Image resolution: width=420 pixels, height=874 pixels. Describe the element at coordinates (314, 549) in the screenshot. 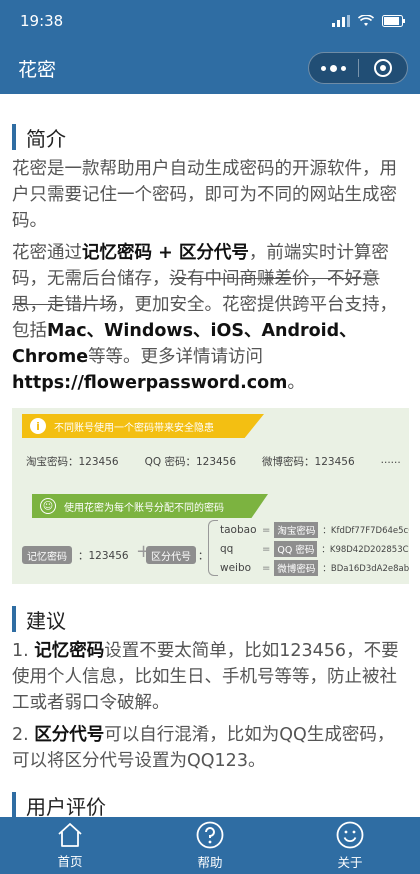

I see `result-row: qq=QQ 密码：K98D42D202853Ce2` at that location.